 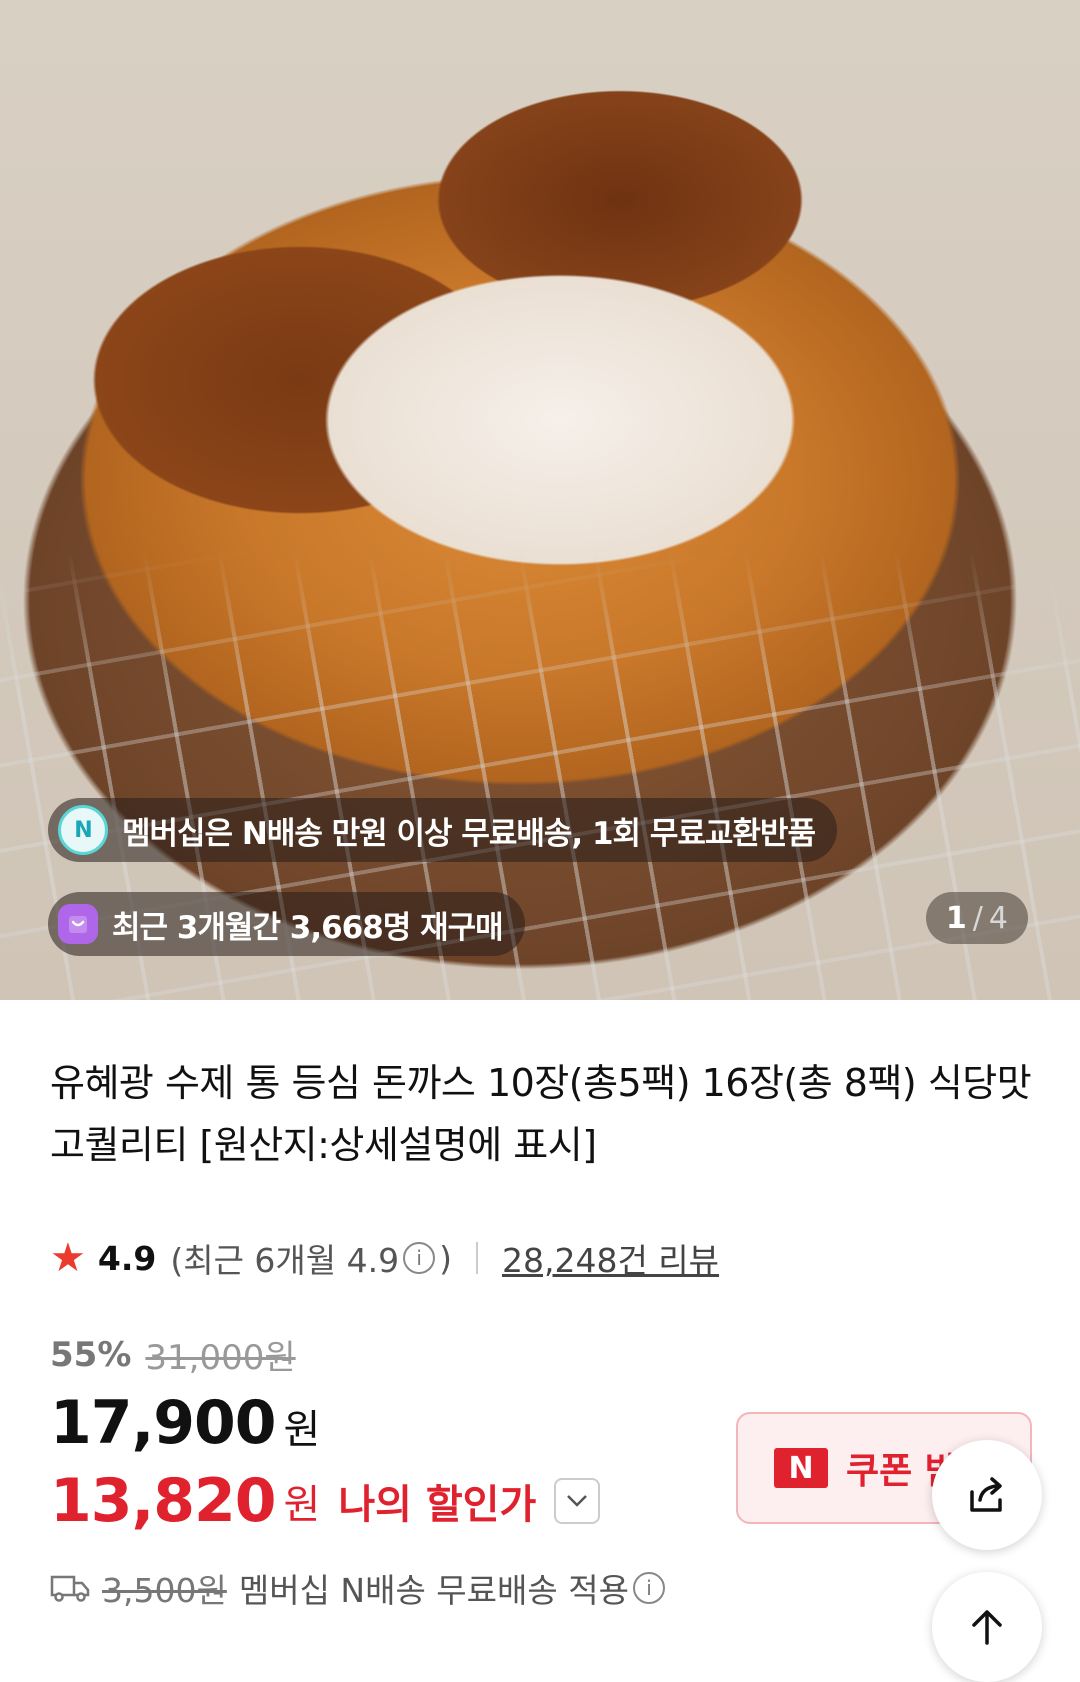 I want to click on repurchase-banner: 최근 3개월간 3,668명 재구매, so click(x=286, y=924).